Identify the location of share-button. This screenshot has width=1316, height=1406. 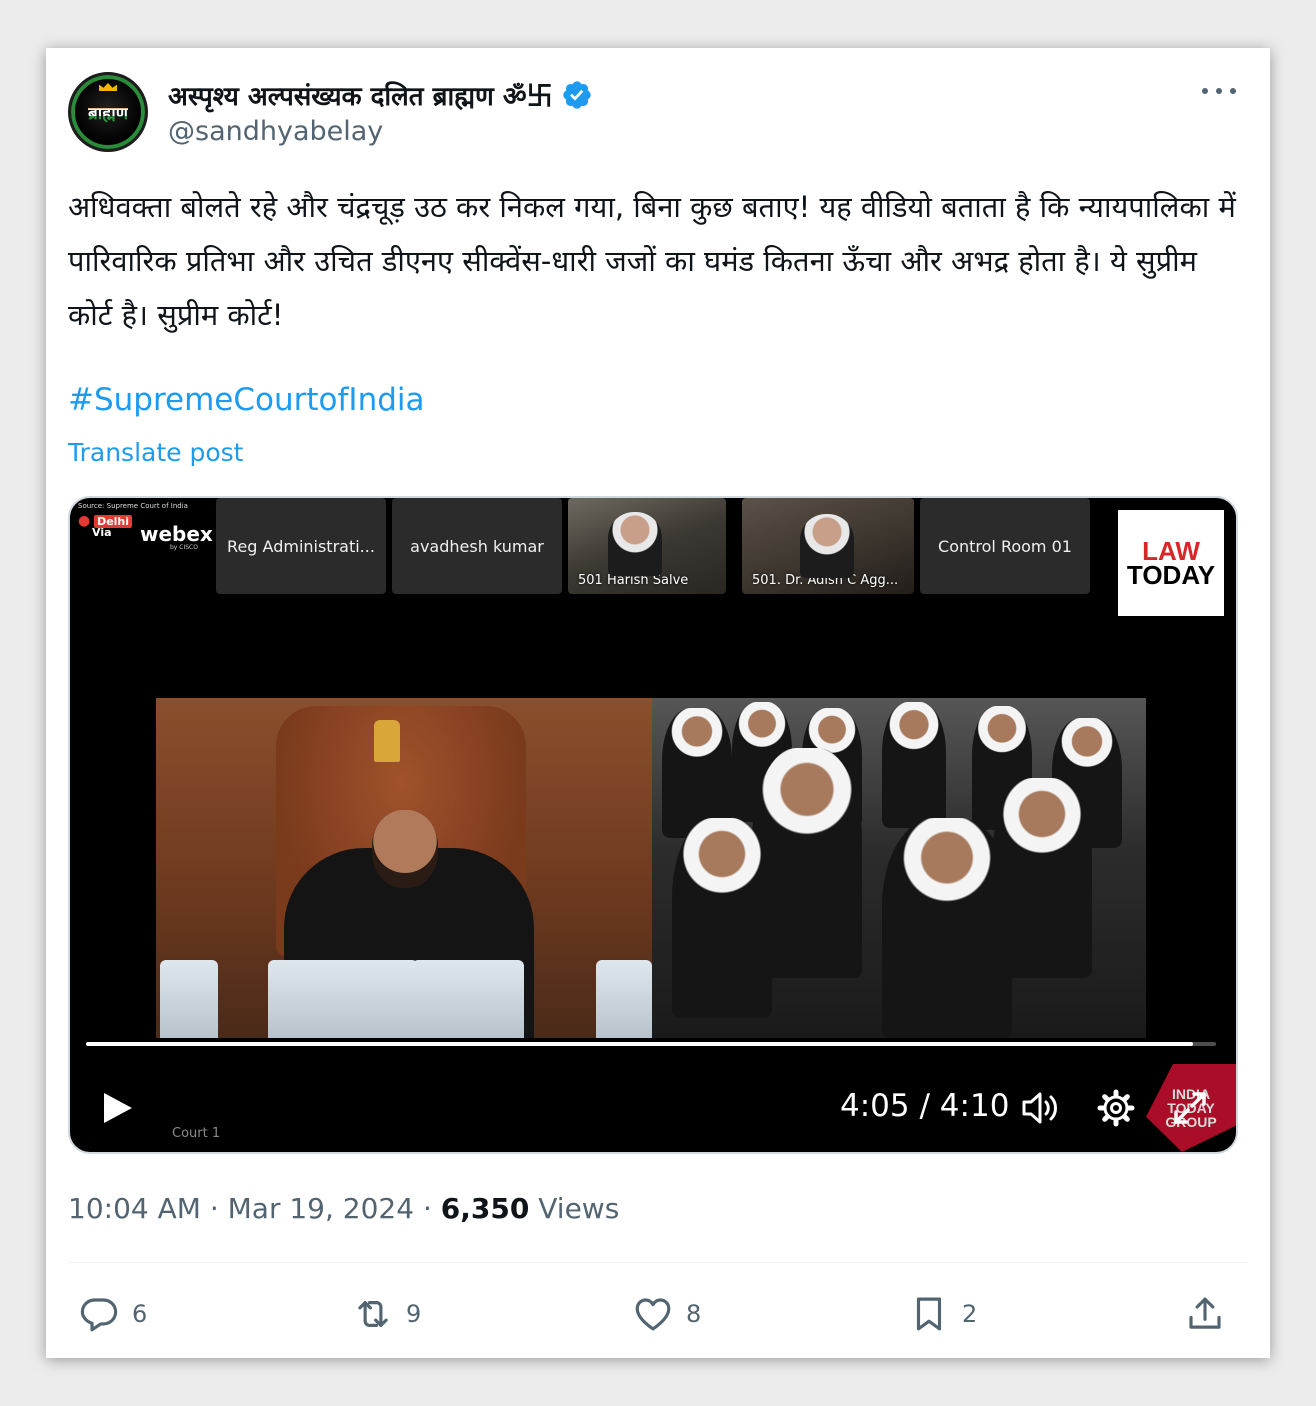
(1205, 1314).